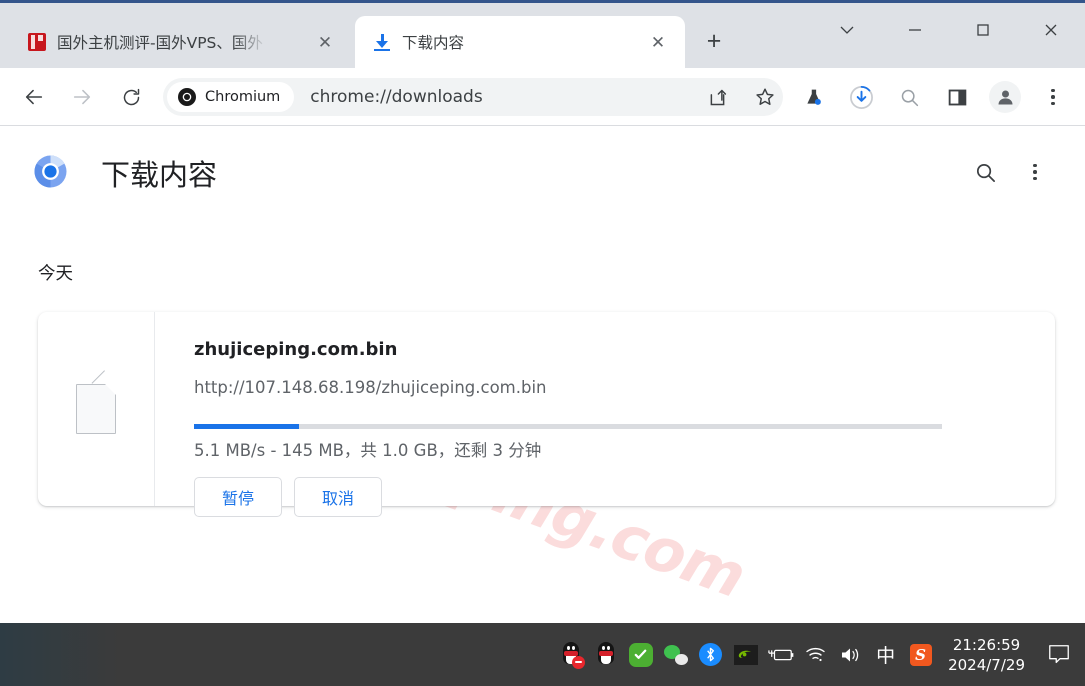  What do you see at coordinates (850, 654) in the screenshot?
I see `volume-icon` at bounding box center [850, 654].